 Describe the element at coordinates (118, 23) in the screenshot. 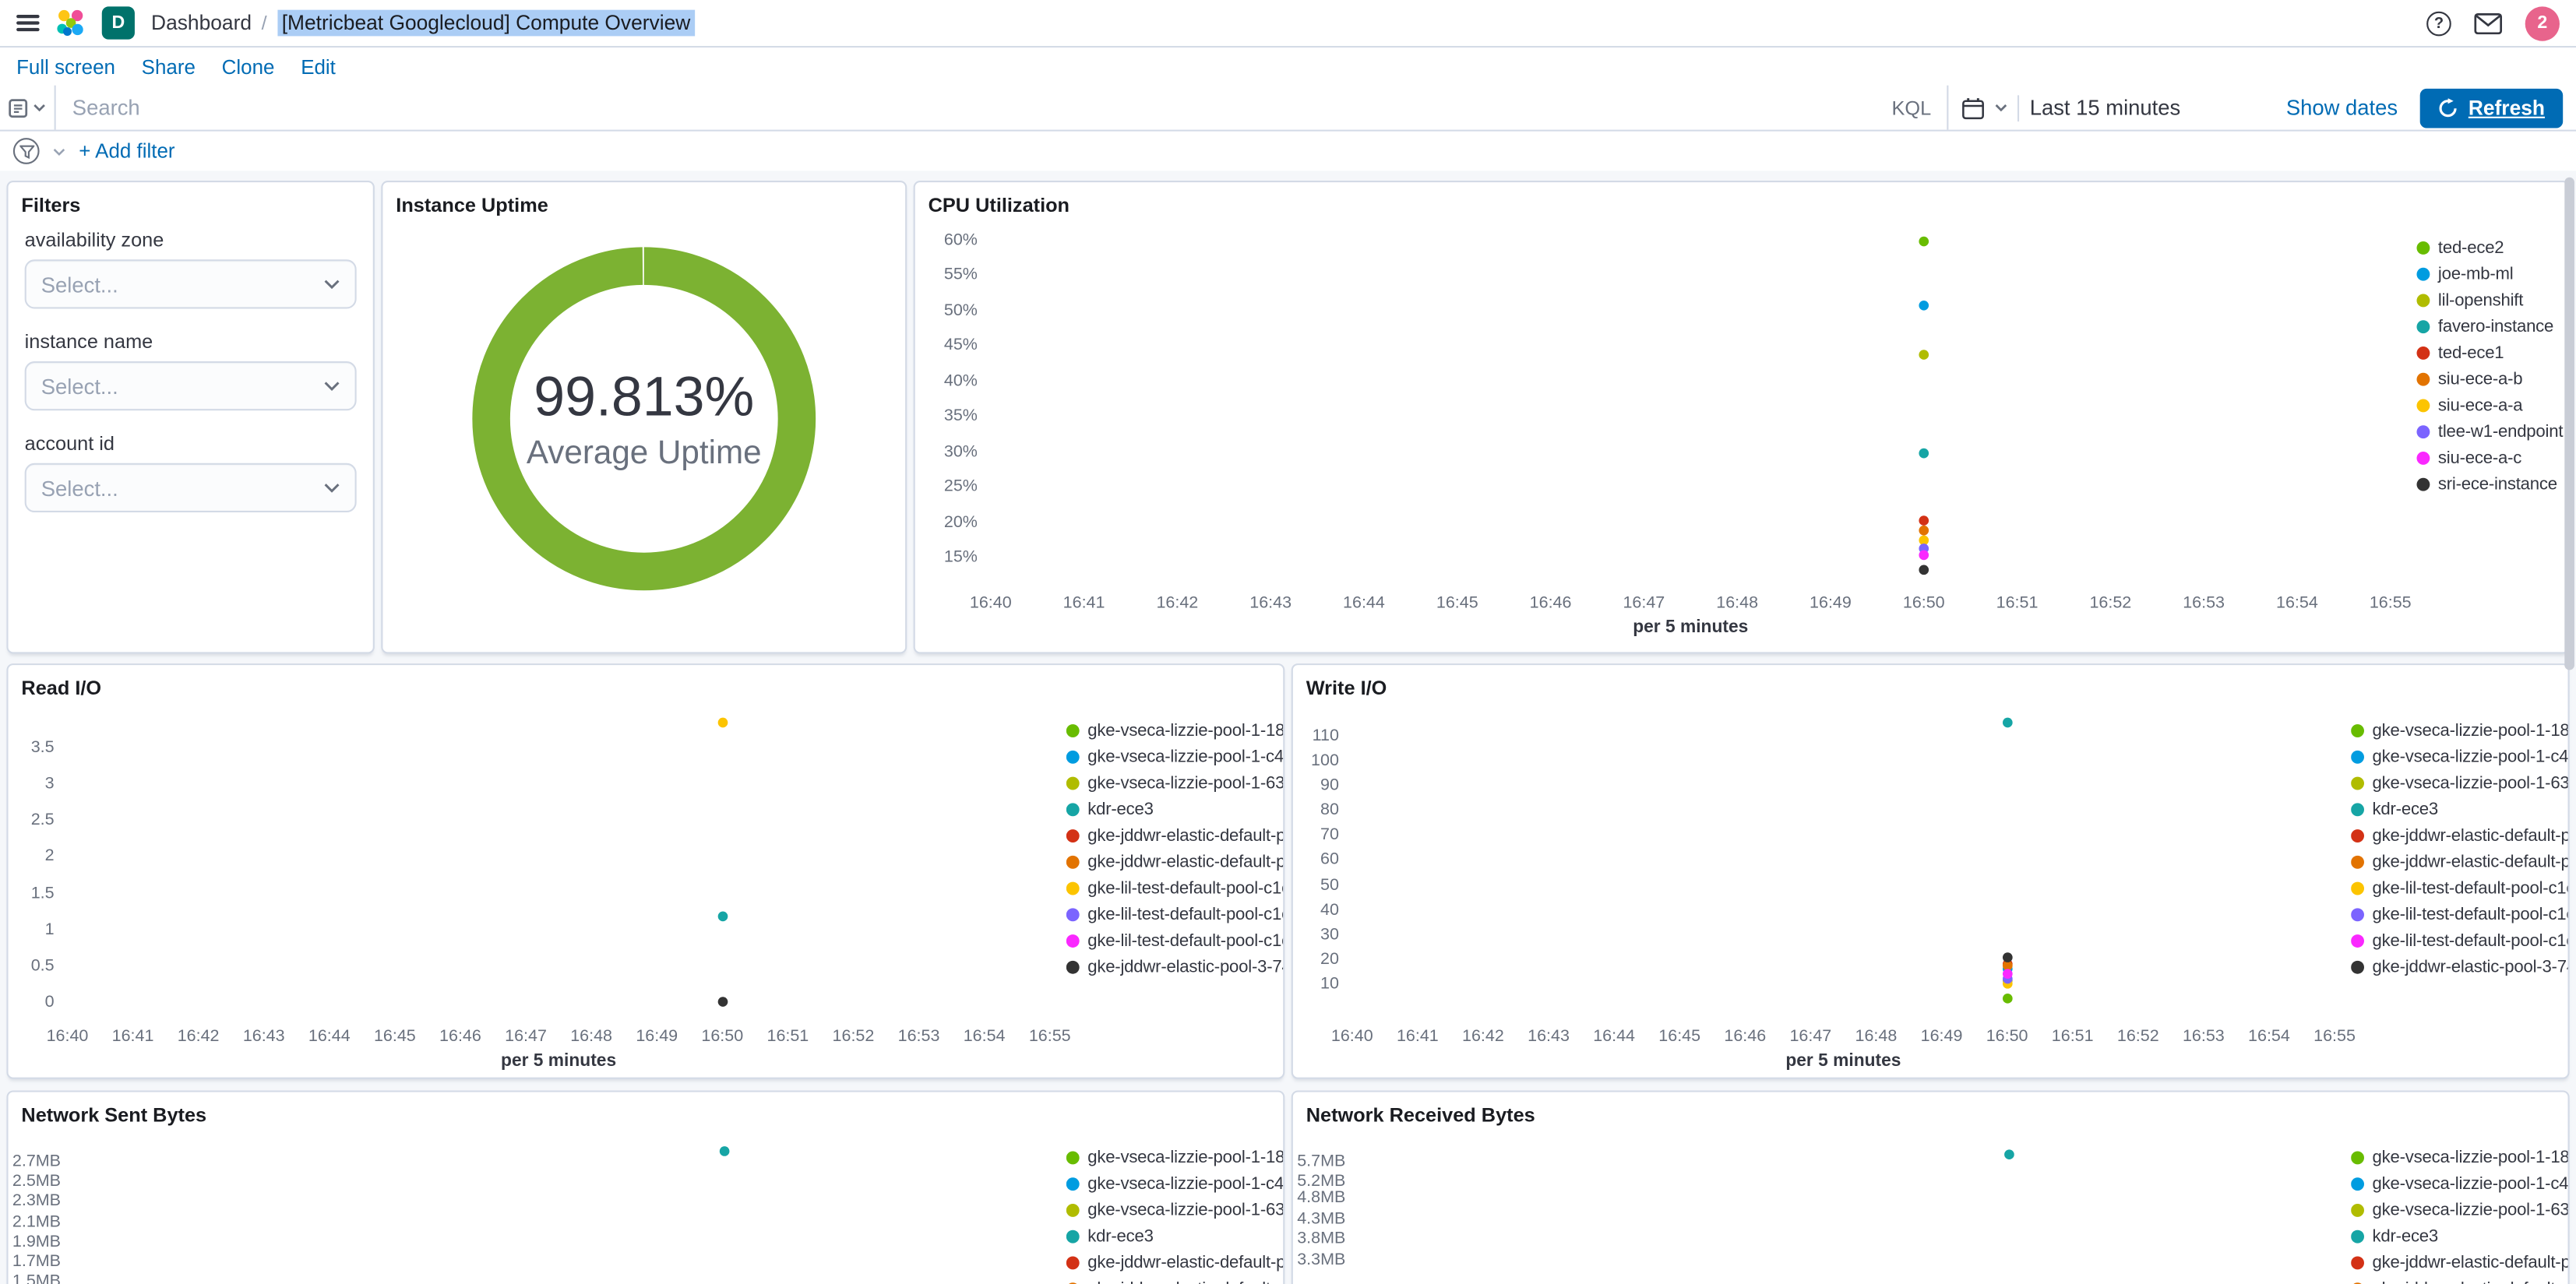

I see `space-badge: D` at that location.